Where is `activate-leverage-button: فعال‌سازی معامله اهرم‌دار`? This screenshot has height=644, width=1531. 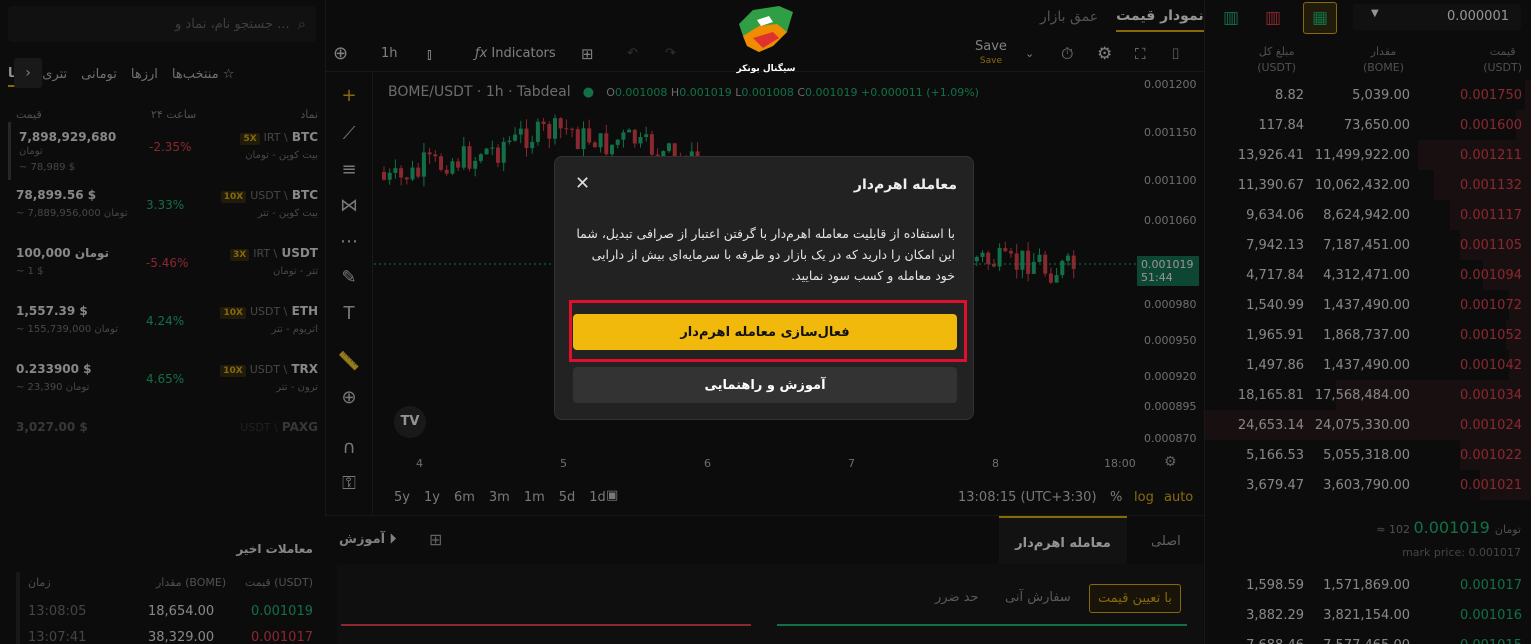 activate-leverage-button: فعال‌سازی معامله اهرم‌دار is located at coordinates (765, 332).